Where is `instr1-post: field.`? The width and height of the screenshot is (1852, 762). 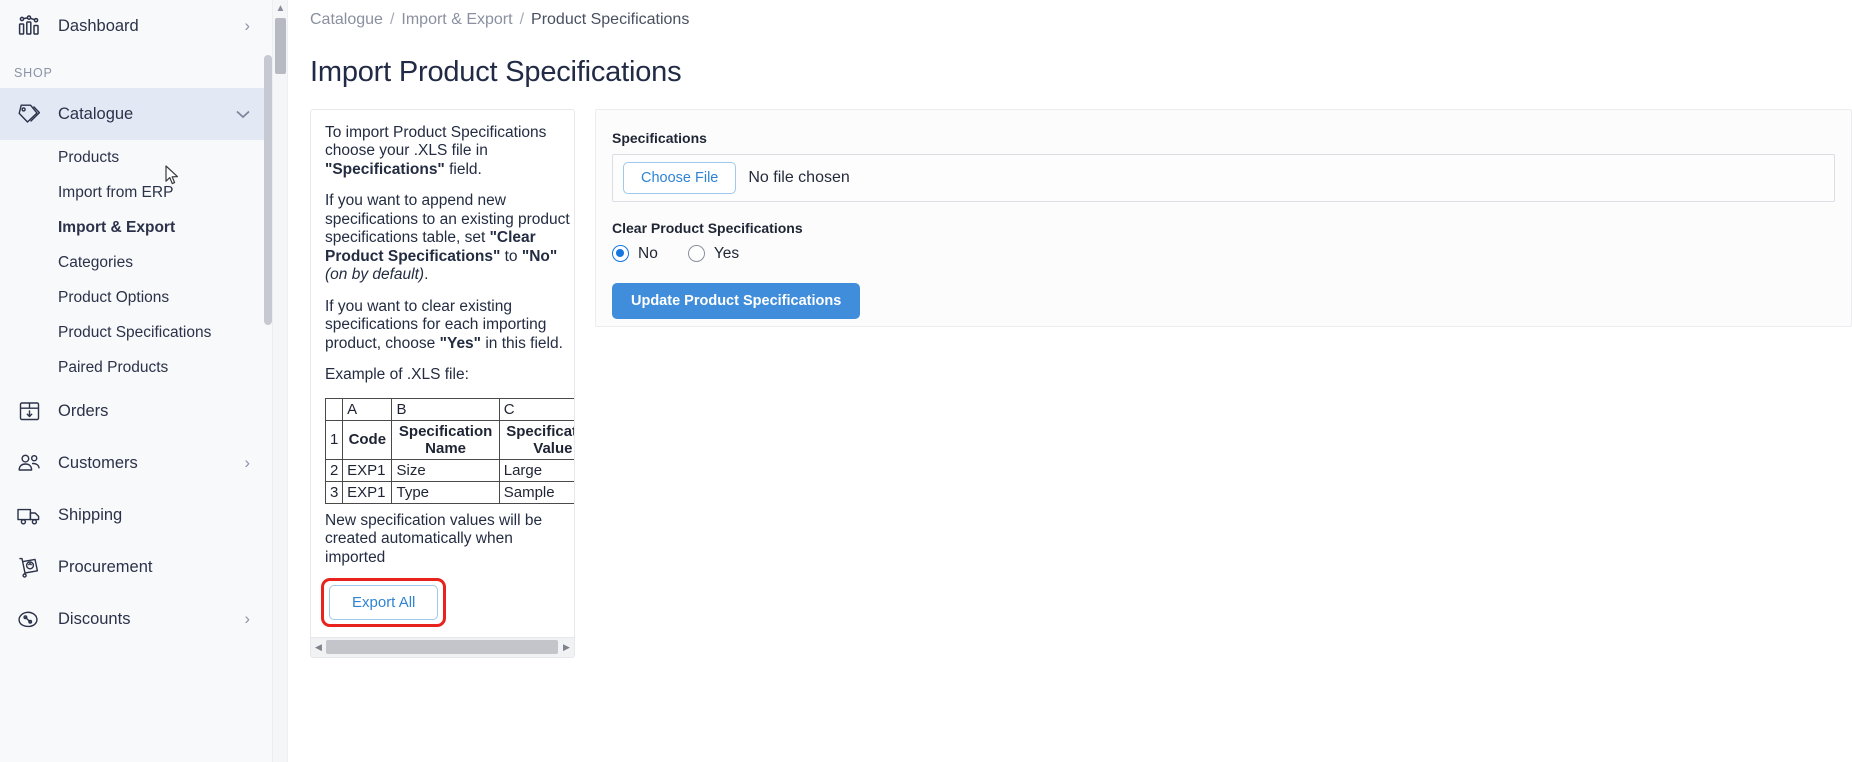
instr1-post: field. is located at coordinates (463, 169).